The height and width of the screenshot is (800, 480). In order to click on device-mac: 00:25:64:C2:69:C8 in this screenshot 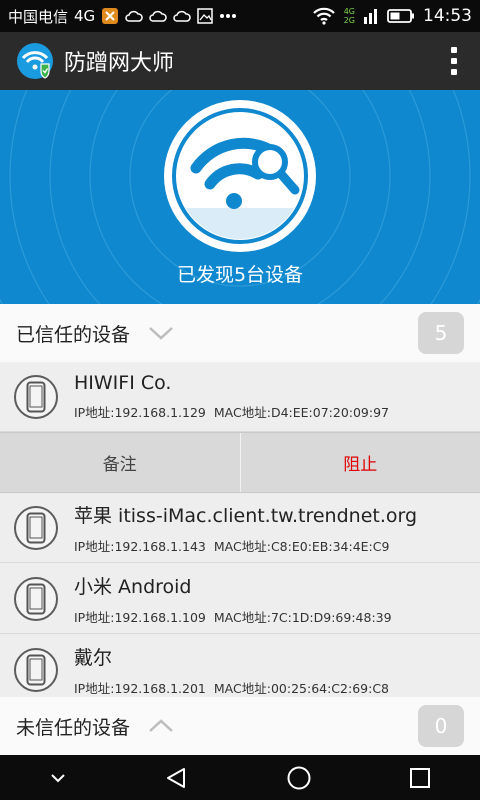, I will do `click(329, 688)`.